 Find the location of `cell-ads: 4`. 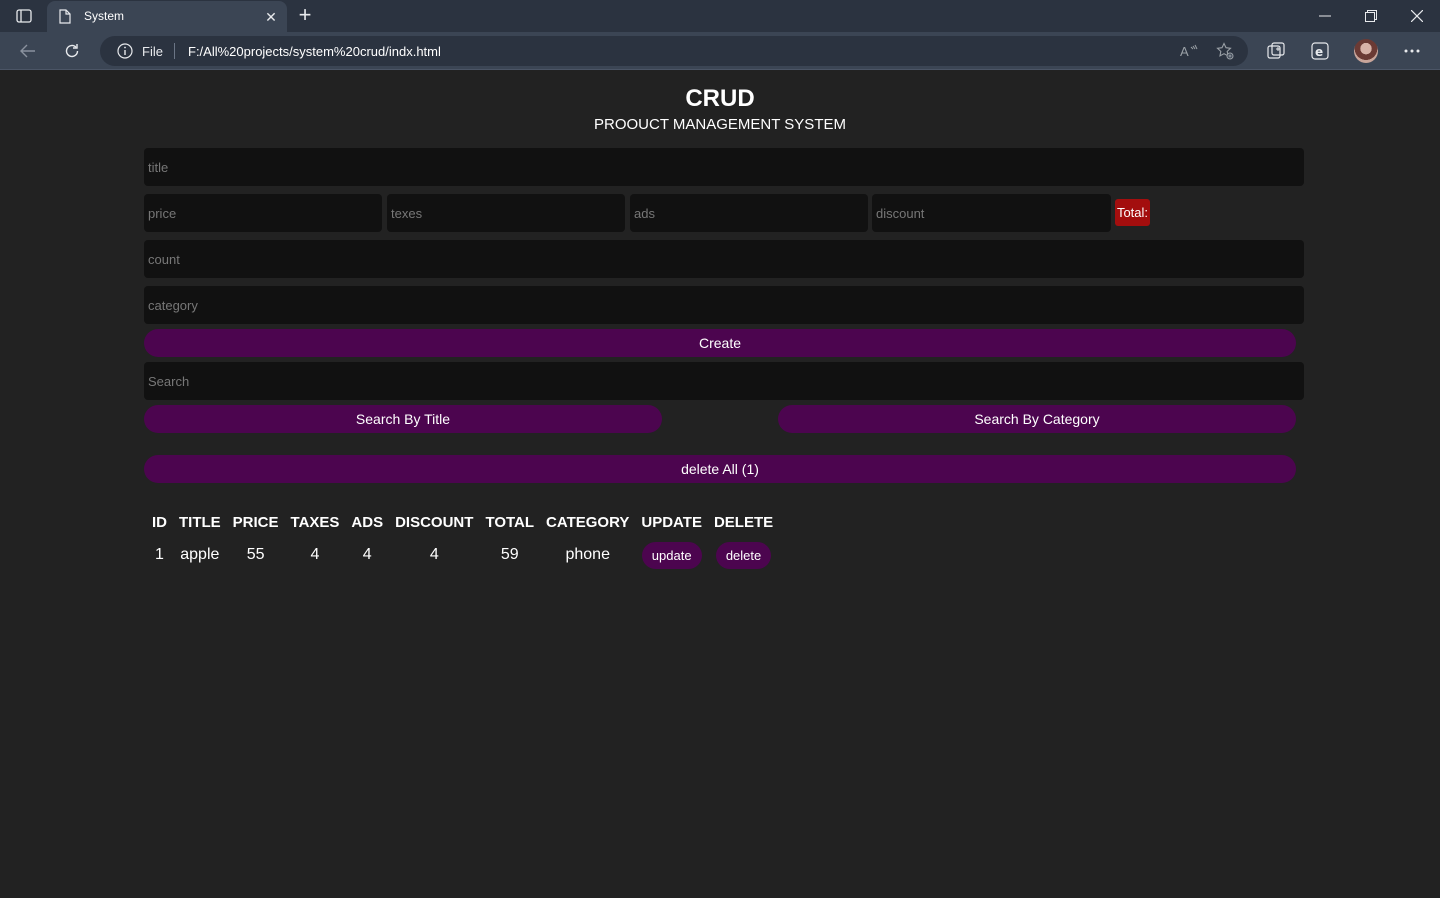

cell-ads: 4 is located at coordinates (367, 554).